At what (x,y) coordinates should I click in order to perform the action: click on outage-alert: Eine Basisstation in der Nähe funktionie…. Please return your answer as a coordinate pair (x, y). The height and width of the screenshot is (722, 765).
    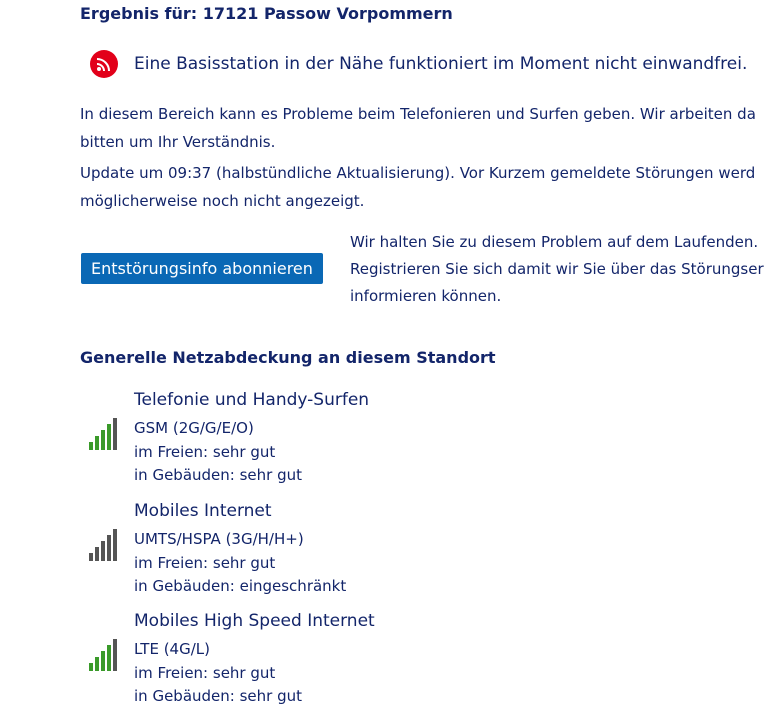
    Looking at the image, I should click on (418, 64).